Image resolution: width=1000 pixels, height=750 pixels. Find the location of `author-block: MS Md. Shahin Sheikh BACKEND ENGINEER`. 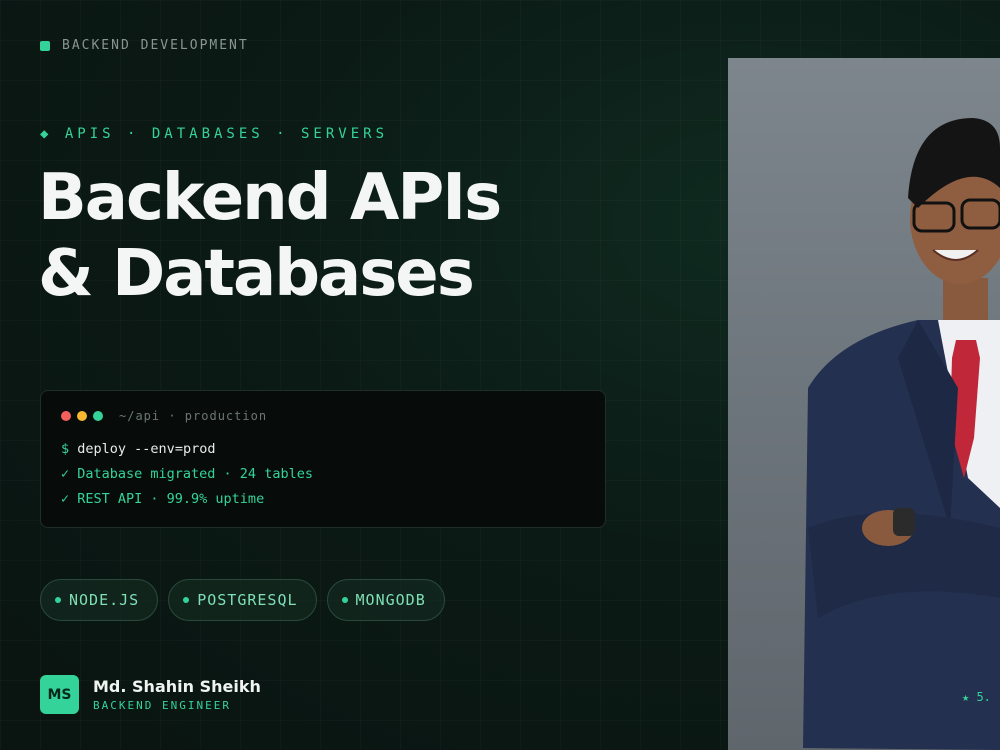

author-block: MS Md. Shahin Sheikh BACKEND ENGINEER is located at coordinates (150, 694).